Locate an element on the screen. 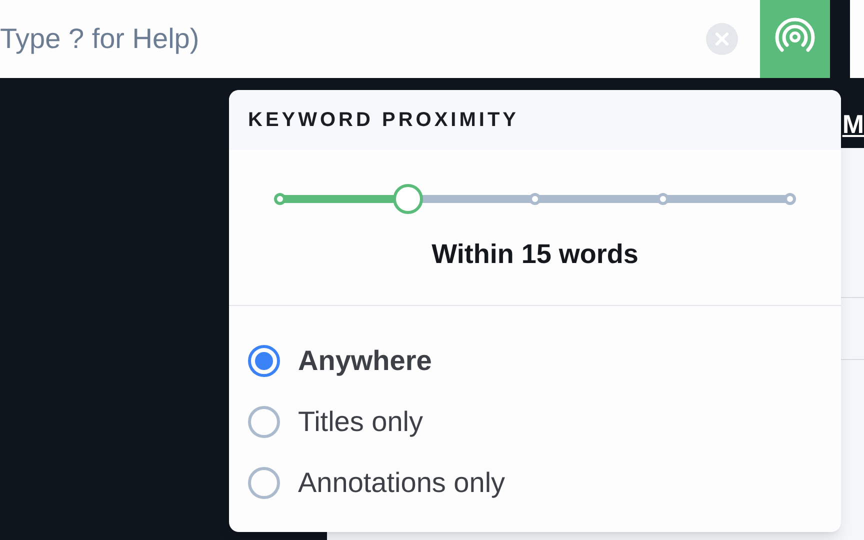 Image resolution: width=864 pixels, height=540 pixels. radio-option: Titles only is located at coordinates (544, 422).